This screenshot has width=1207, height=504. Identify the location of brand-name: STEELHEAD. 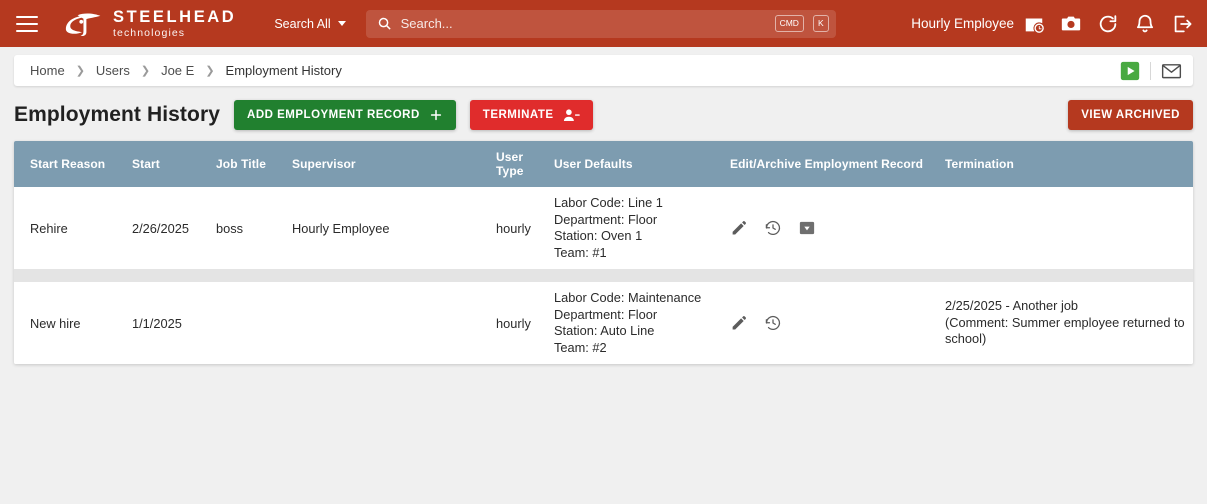
(175, 16).